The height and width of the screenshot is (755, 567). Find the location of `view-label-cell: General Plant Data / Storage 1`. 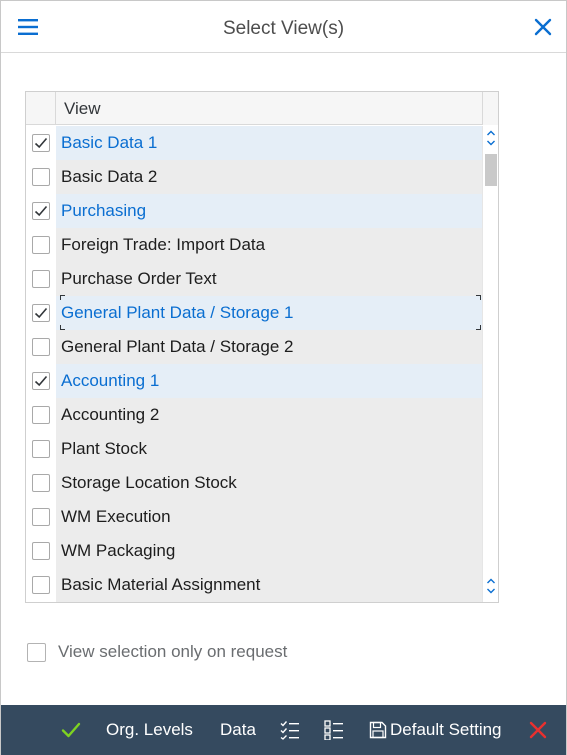

view-label-cell: General Plant Data / Storage 1 is located at coordinates (269, 313).